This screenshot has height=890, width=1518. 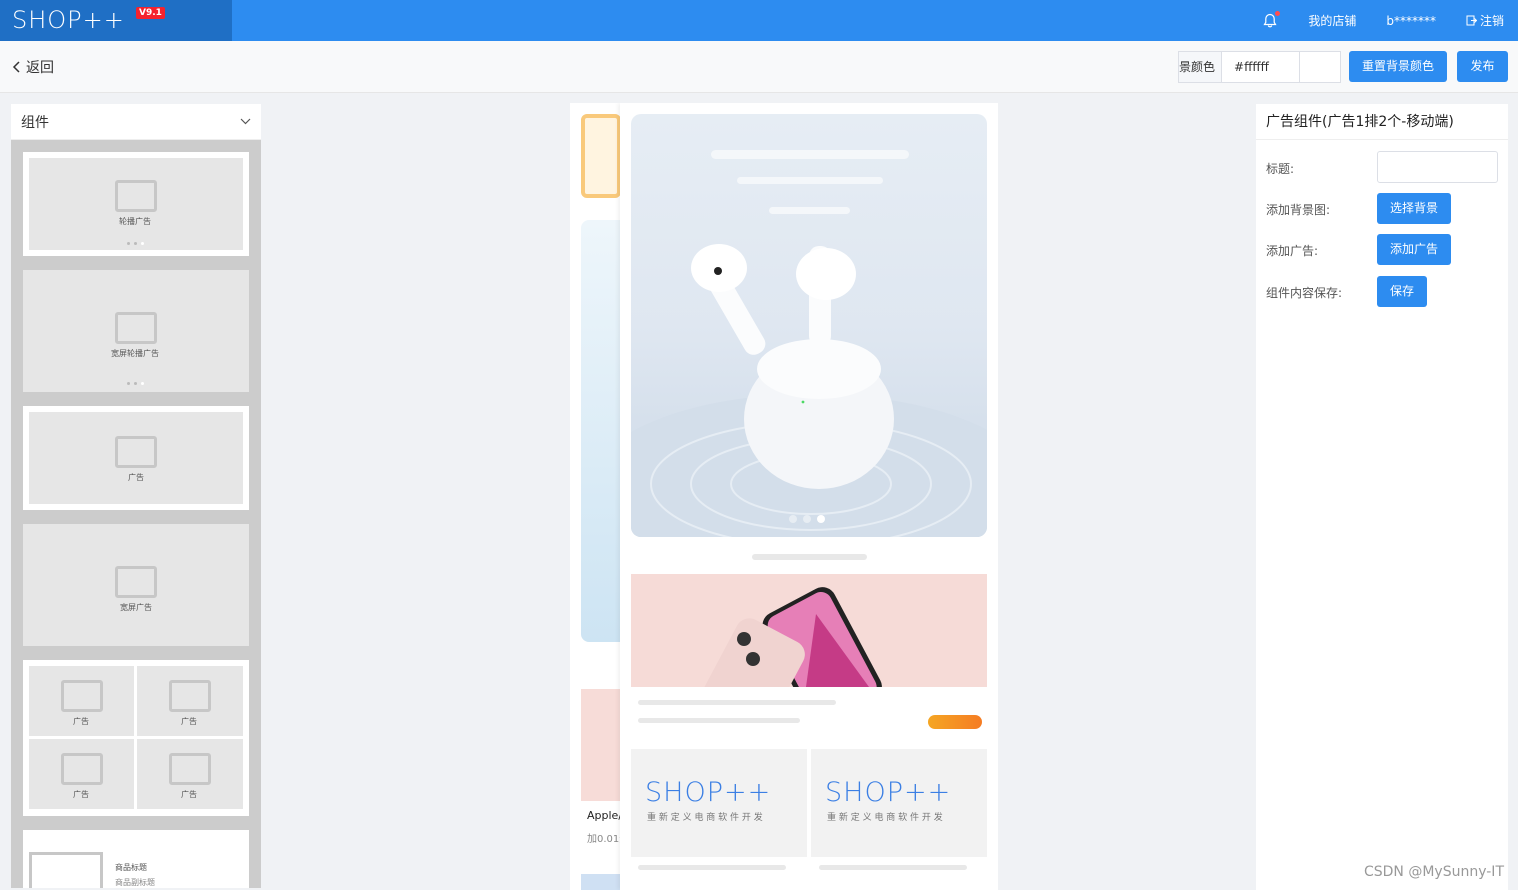 I want to click on editor-toolbar: 返回 景颜色 #ffffff, so click(x=759, y=67).